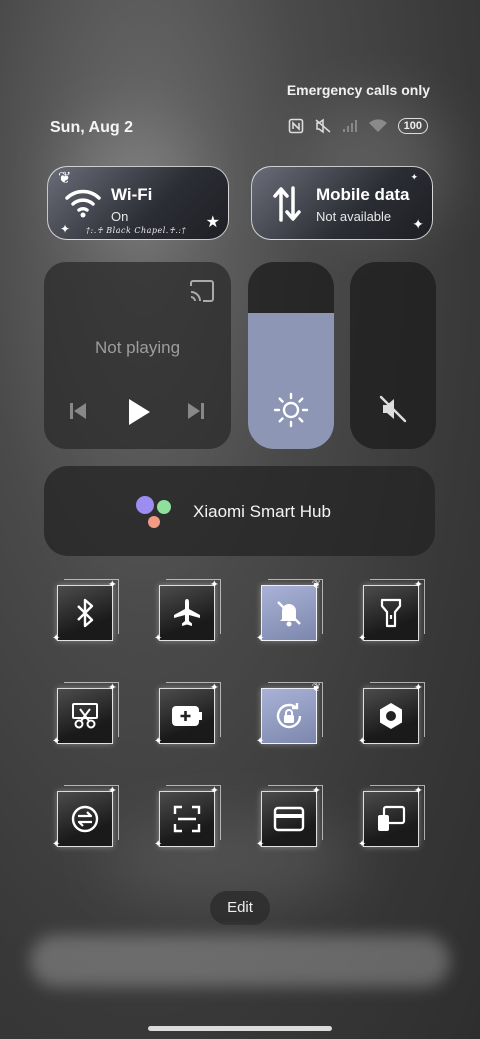 This screenshot has height=1039, width=480. I want to click on bell-off-icon, so click(289, 614).